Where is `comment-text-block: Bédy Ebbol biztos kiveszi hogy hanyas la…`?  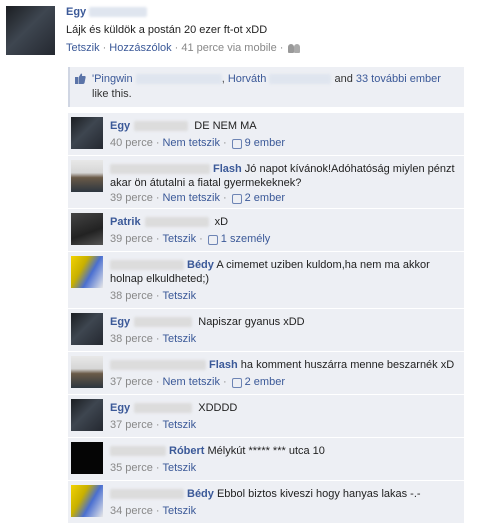
comment-text-block: Bédy Ebbol biztos kiveszi hogy hanyas la… is located at coordinates (284, 494).